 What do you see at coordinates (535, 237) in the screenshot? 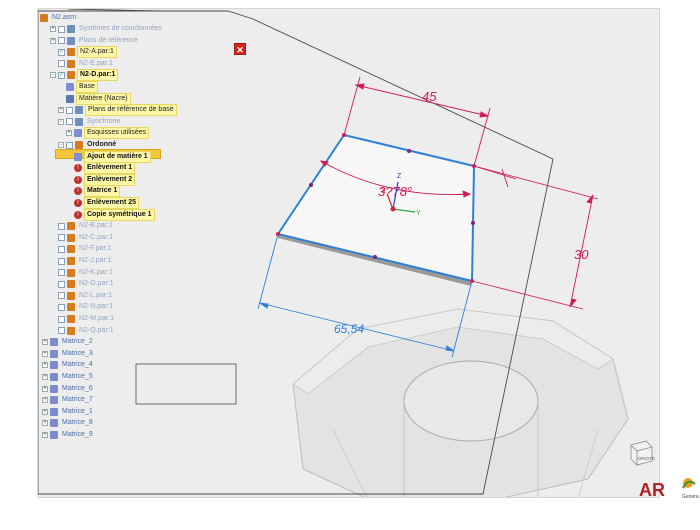
I see `dimension-right` at bounding box center [535, 237].